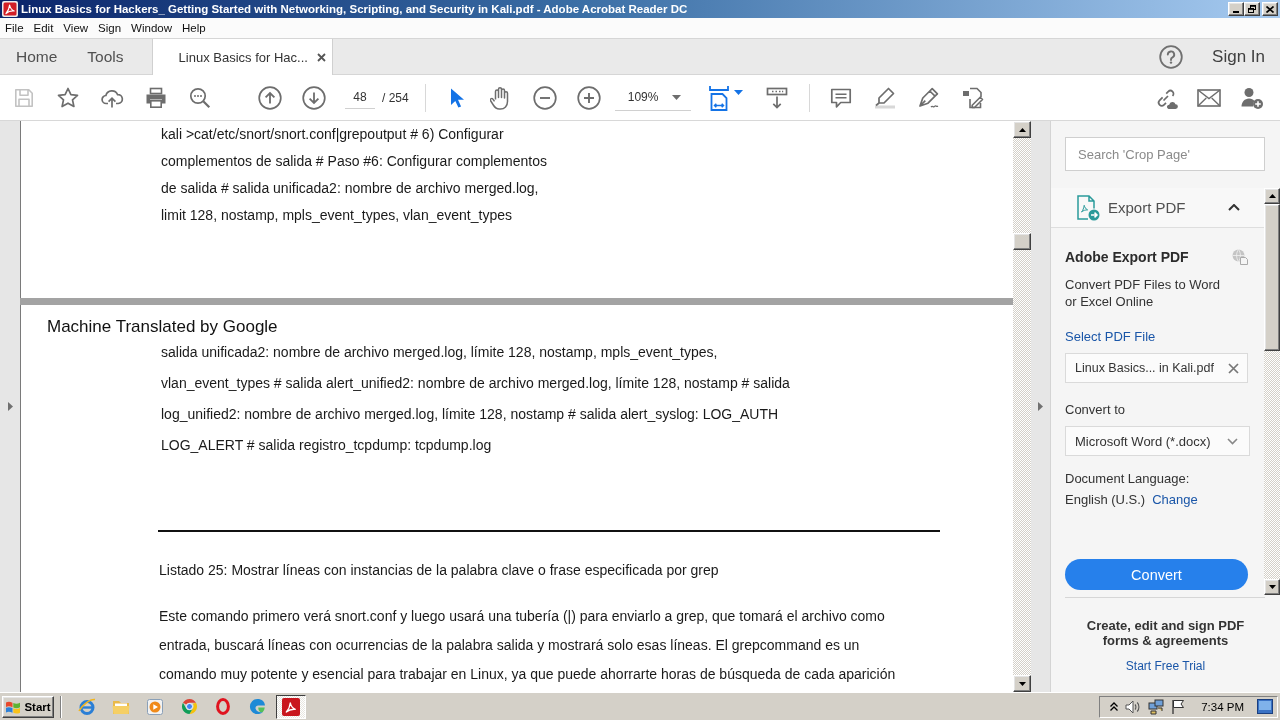 This screenshot has width=1280, height=720. What do you see at coordinates (718, 97) in the screenshot?
I see `fit-page-icon` at bounding box center [718, 97].